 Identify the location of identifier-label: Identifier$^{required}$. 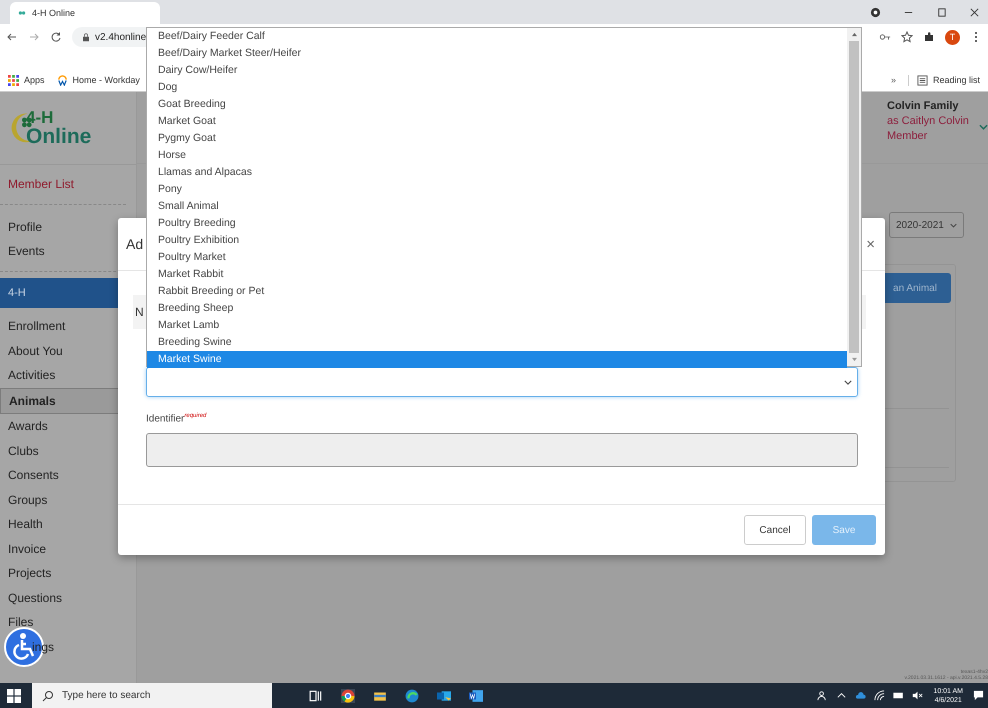
(177, 418).